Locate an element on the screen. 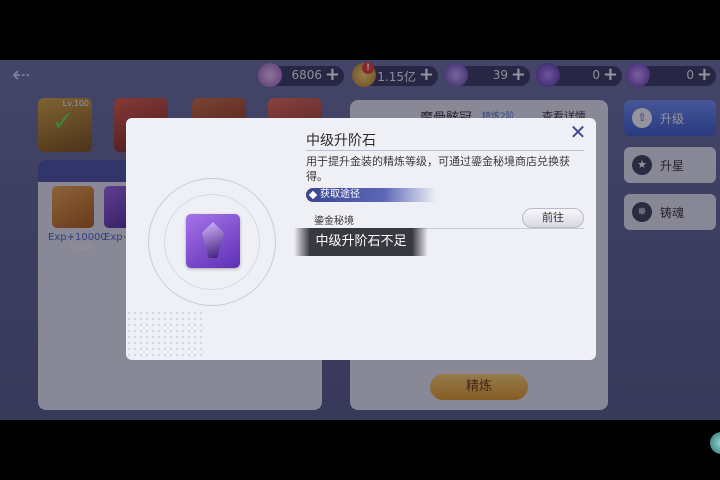 Image resolution: width=720 pixels, height=480 pixels. toast-message: 中级升阶石不足 is located at coordinates (361, 242).